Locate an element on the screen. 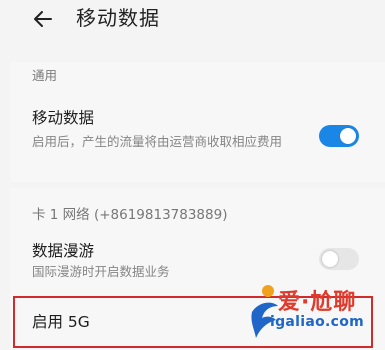 This screenshot has width=385, height=350. section-label-sim: 卡 1 网络 (+8619813783889) is located at coordinates (130, 215).